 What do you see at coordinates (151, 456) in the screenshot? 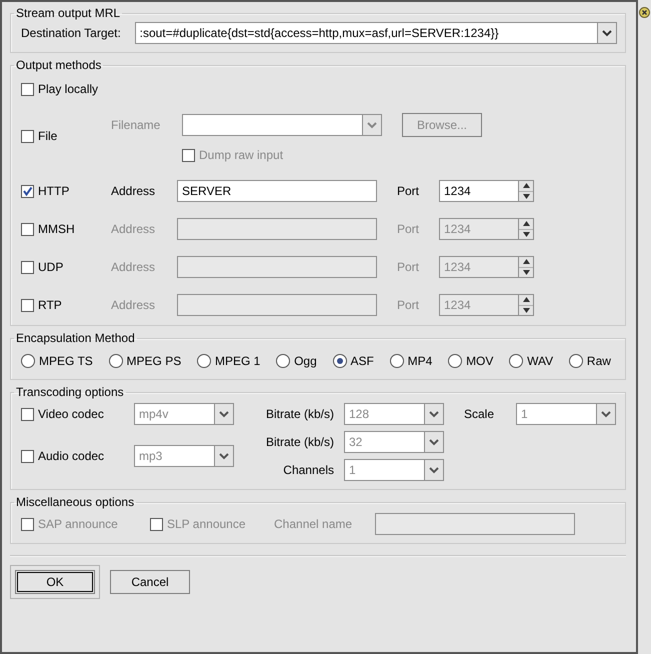
I see `audio-codec-value: mp3` at bounding box center [151, 456].